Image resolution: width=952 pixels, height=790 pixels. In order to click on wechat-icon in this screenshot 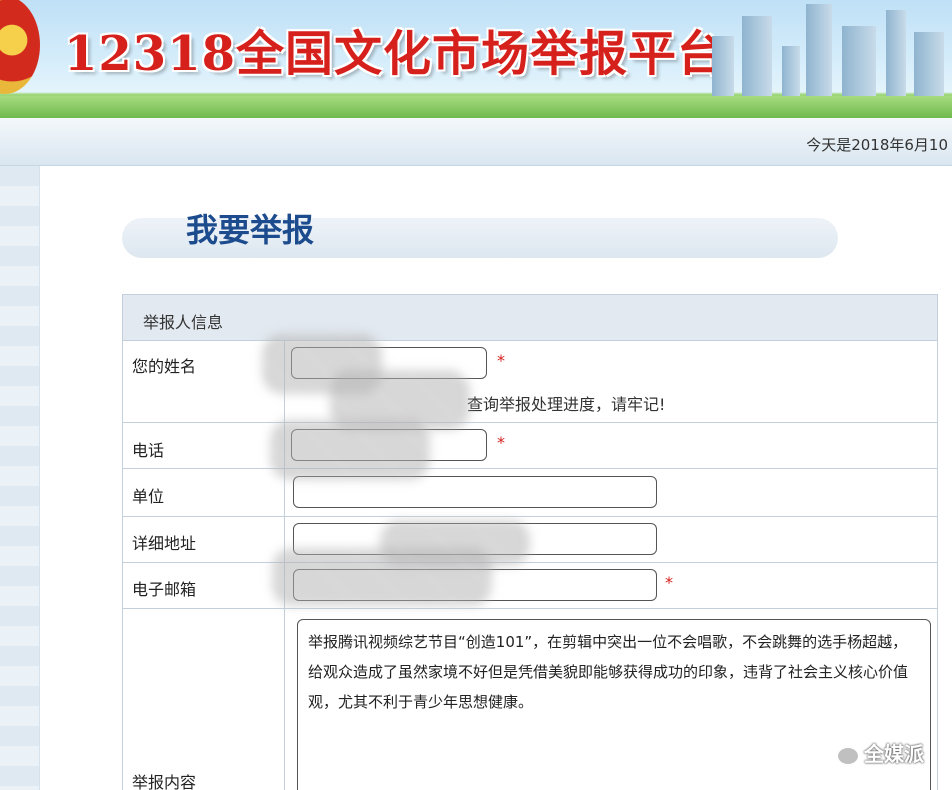, I will do `click(848, 755)`.